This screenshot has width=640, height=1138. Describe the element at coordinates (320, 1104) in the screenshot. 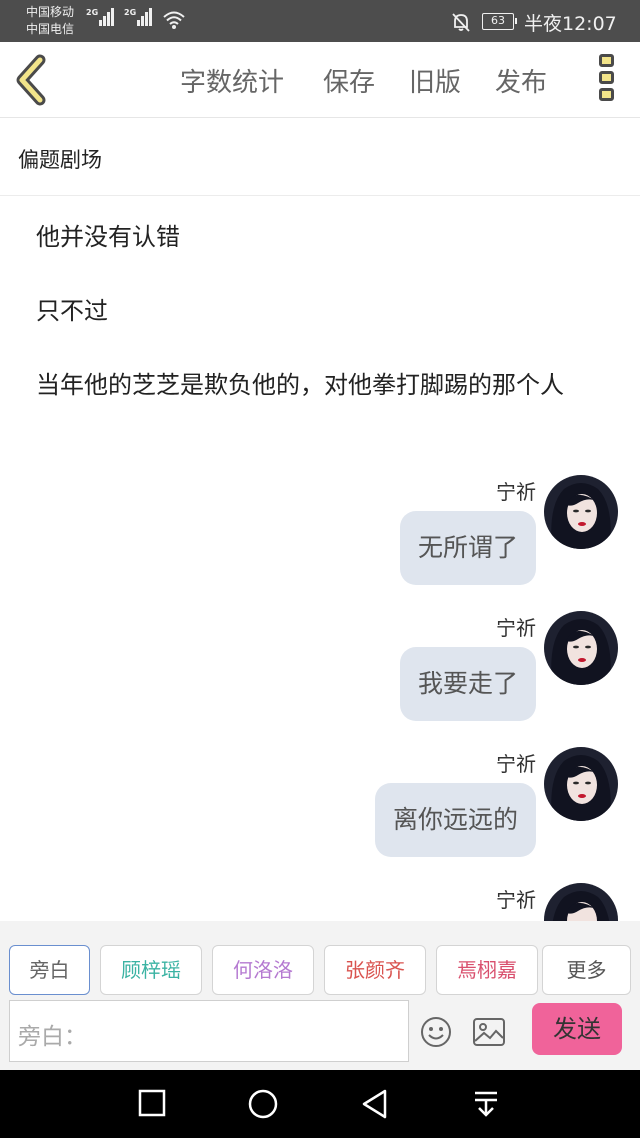

I see `system-navigation-bar` at that location.